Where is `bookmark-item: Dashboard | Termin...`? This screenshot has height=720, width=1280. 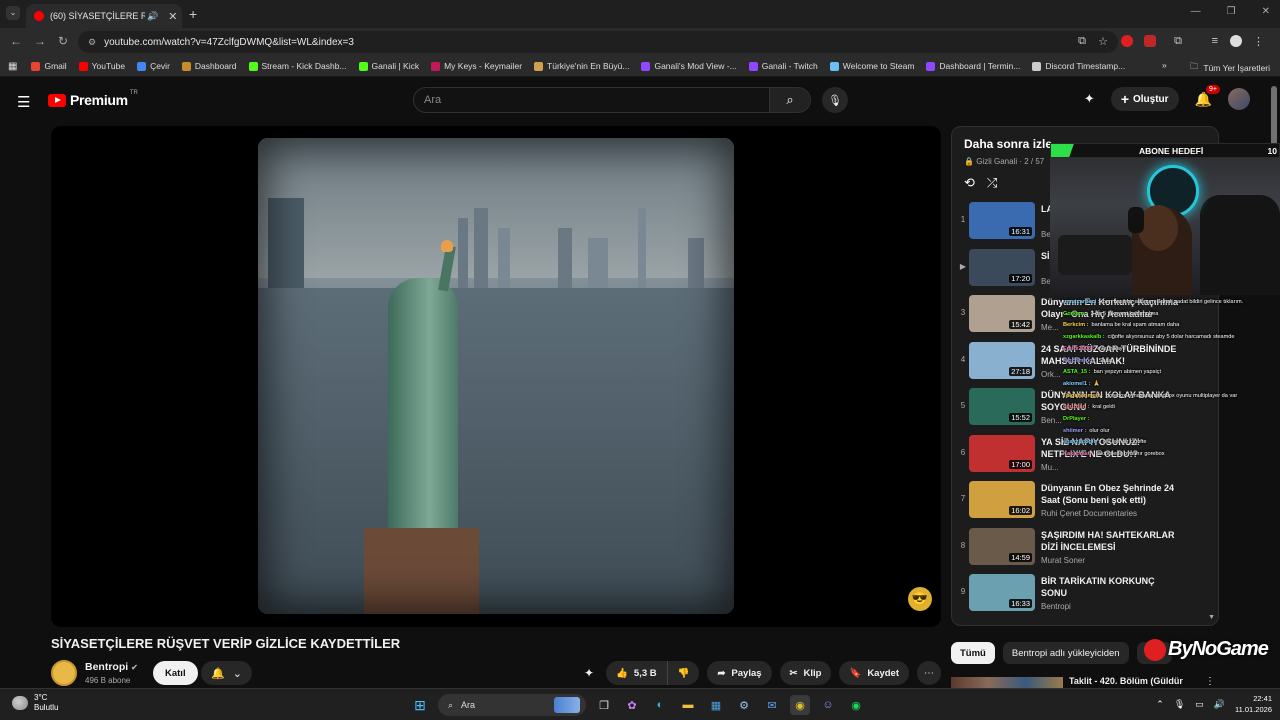 bookmark-item: Dashboard | Termin... is located at coordinates (973, 66).